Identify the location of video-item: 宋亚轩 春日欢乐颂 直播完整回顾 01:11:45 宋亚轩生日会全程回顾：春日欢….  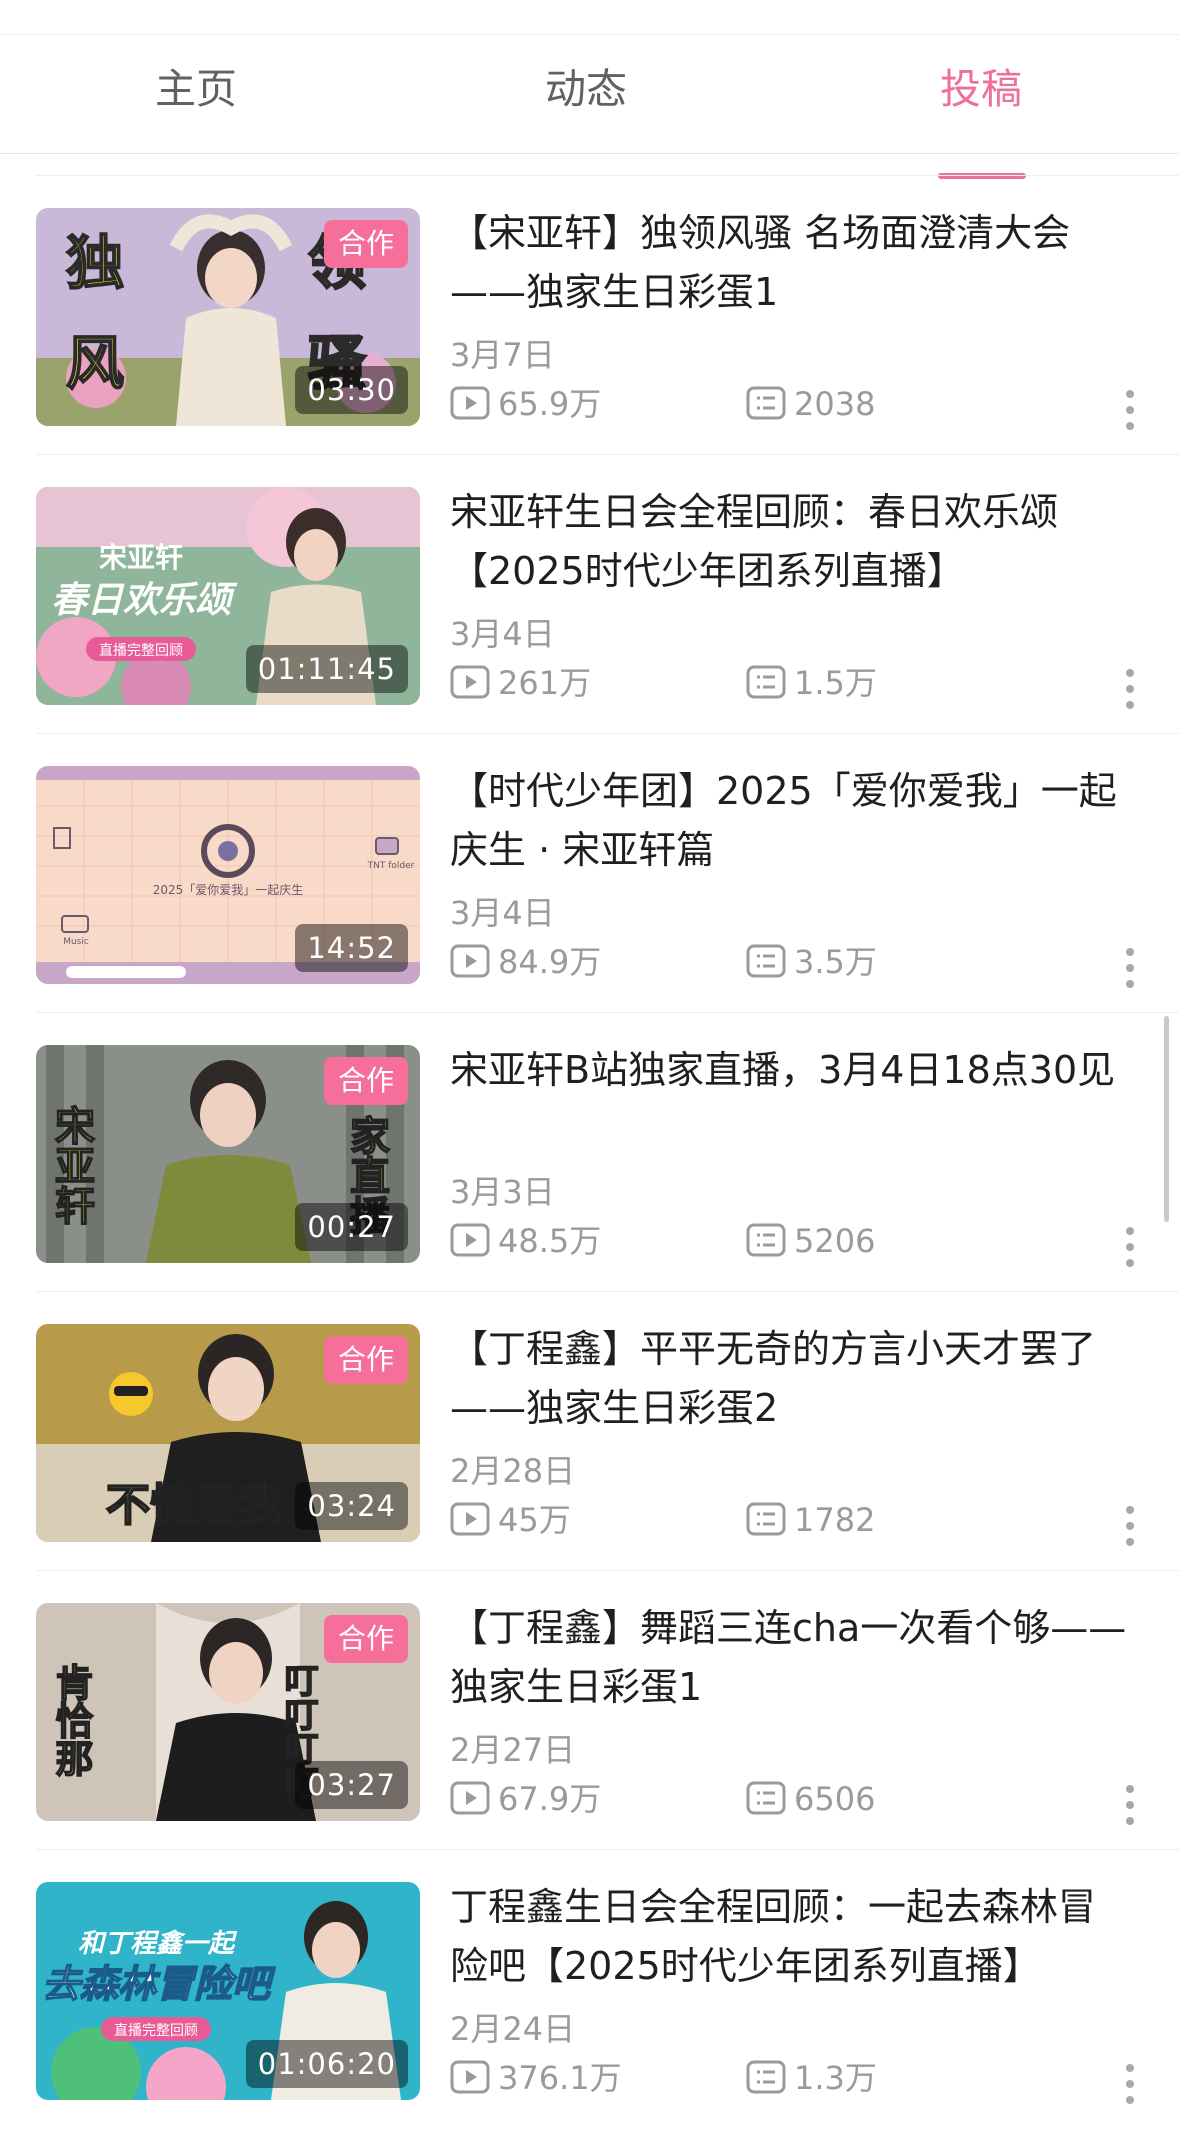
(589, 594).